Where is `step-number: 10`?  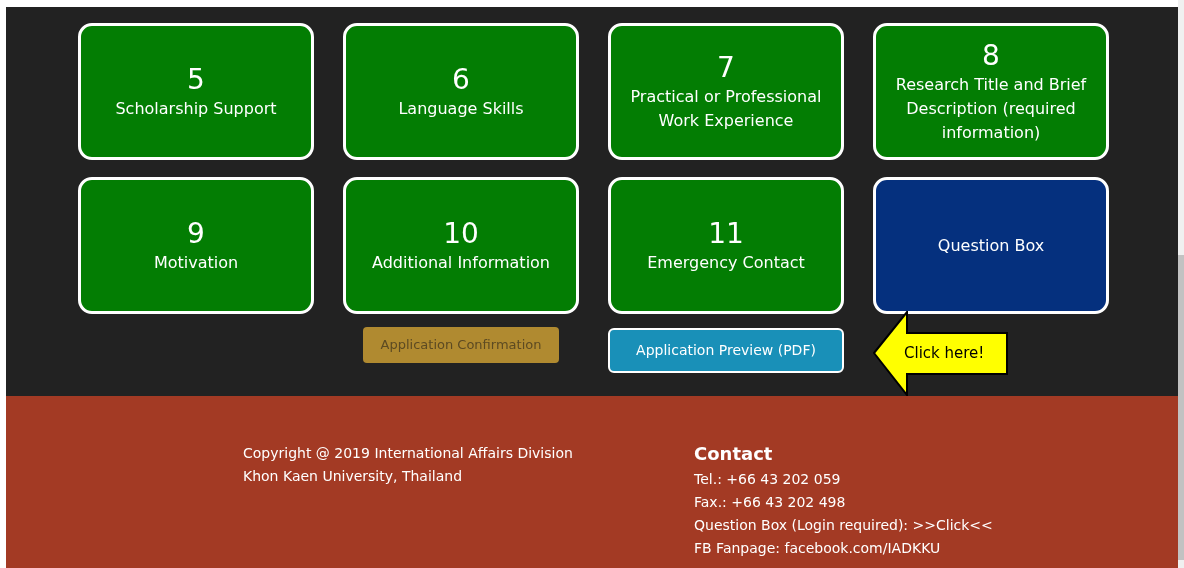
step-number: 10 is located at coordinates (461, 233).